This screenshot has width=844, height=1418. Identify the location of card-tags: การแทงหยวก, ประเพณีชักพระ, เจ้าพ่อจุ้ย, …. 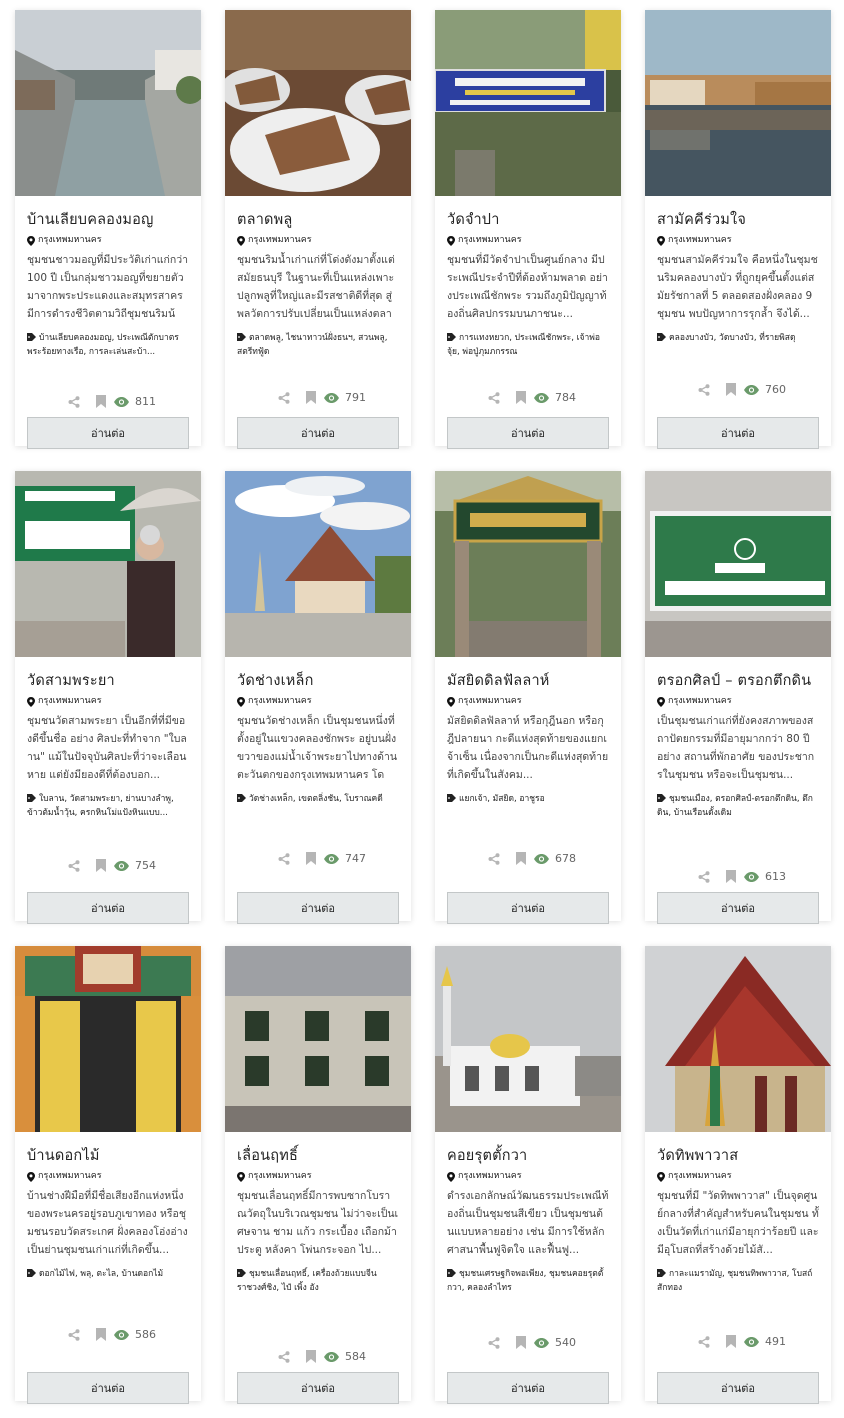
(528, 345).